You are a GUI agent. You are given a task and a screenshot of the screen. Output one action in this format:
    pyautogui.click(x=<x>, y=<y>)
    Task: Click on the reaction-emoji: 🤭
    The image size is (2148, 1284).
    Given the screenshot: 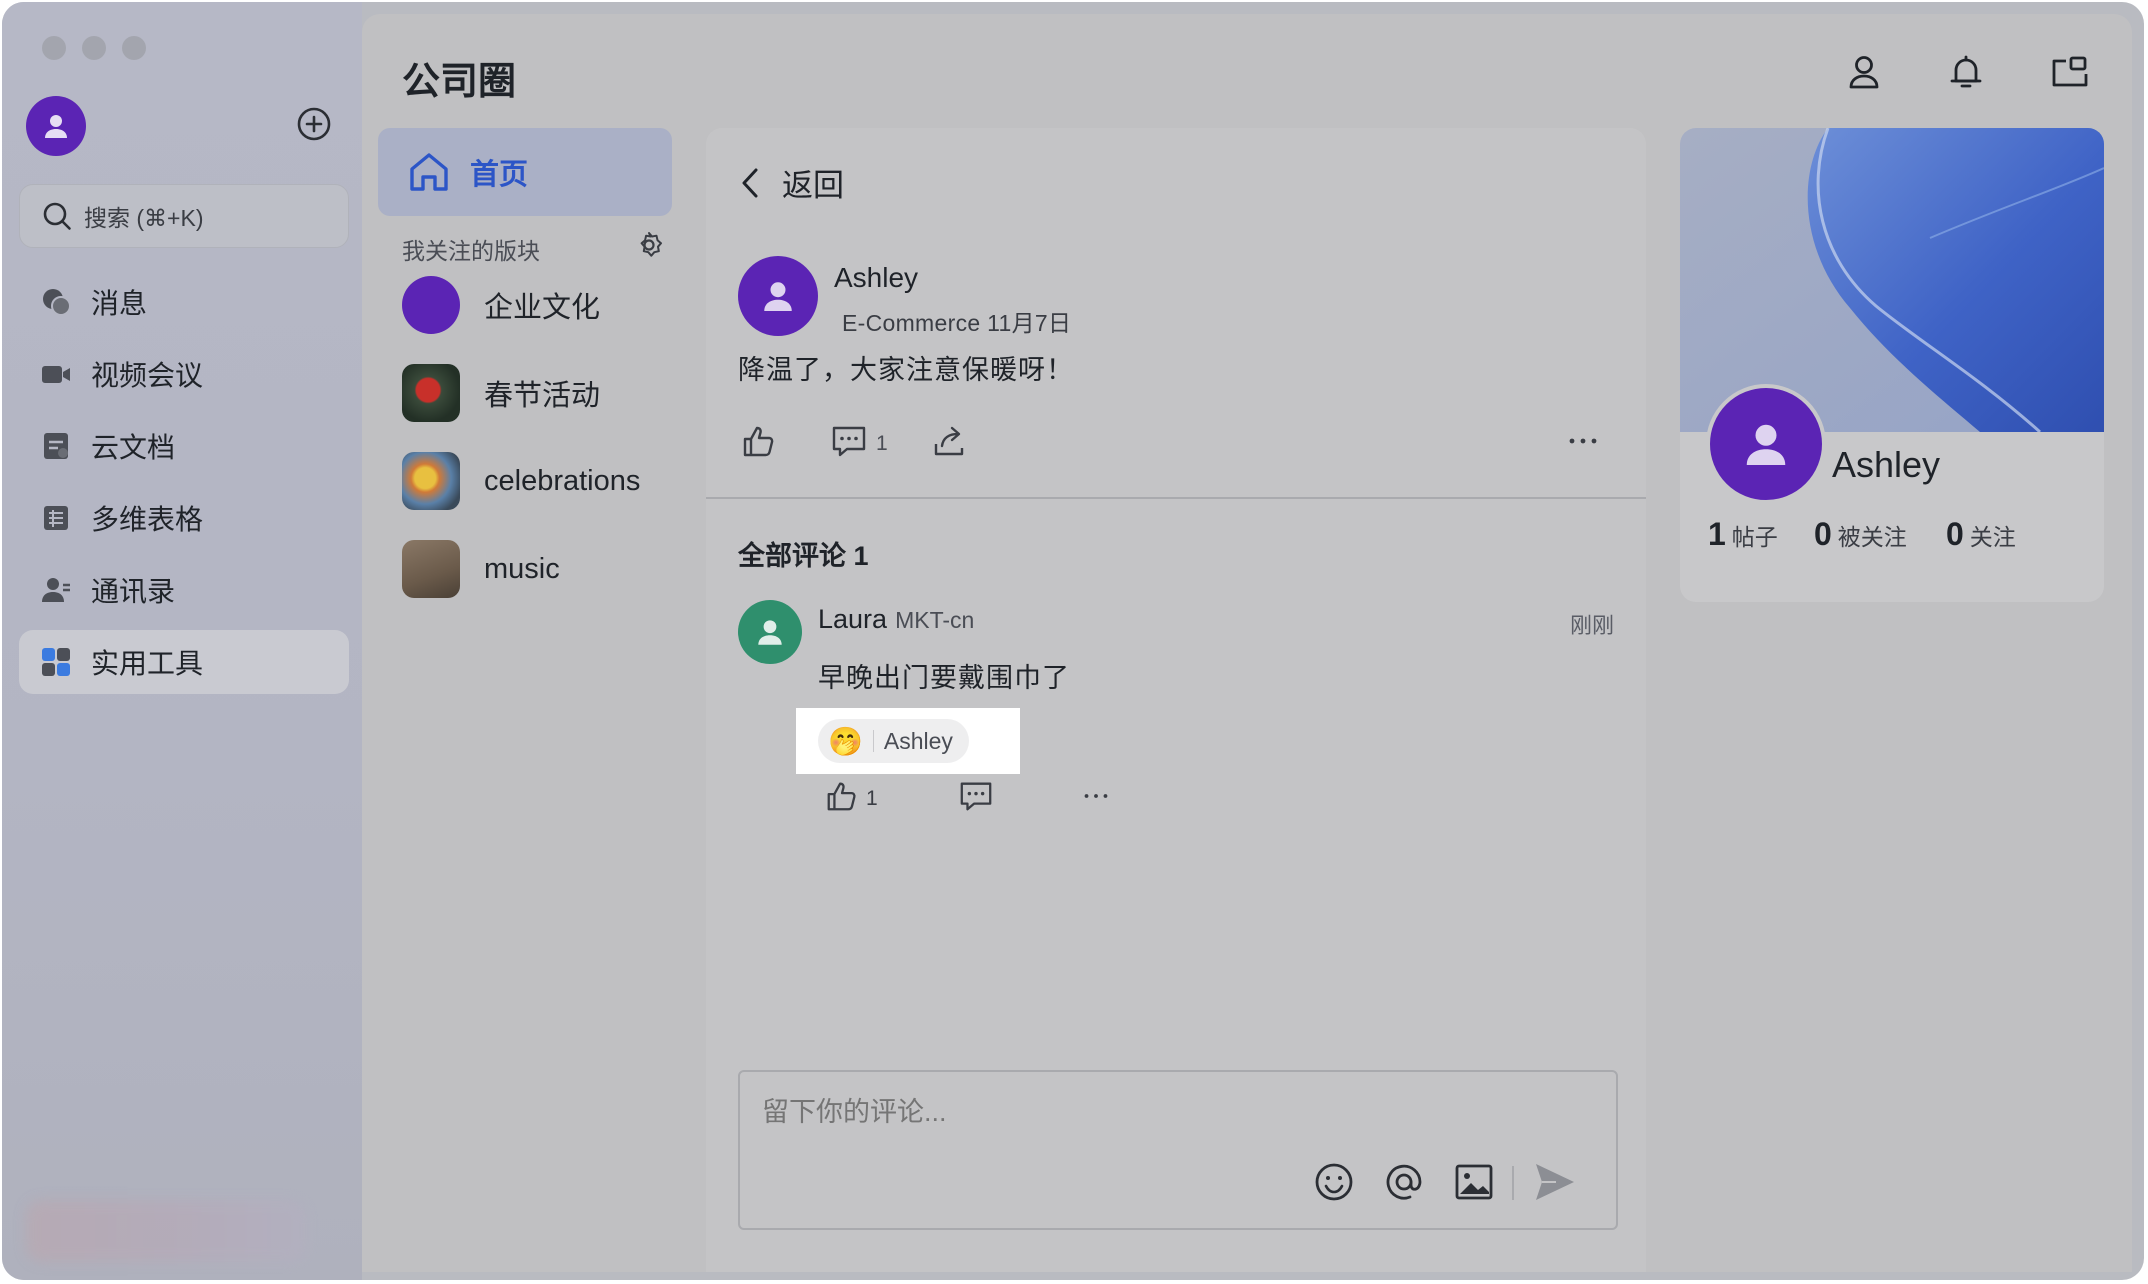 What is the action you would take?
    pyautogui.click(x=845, y=741)
    